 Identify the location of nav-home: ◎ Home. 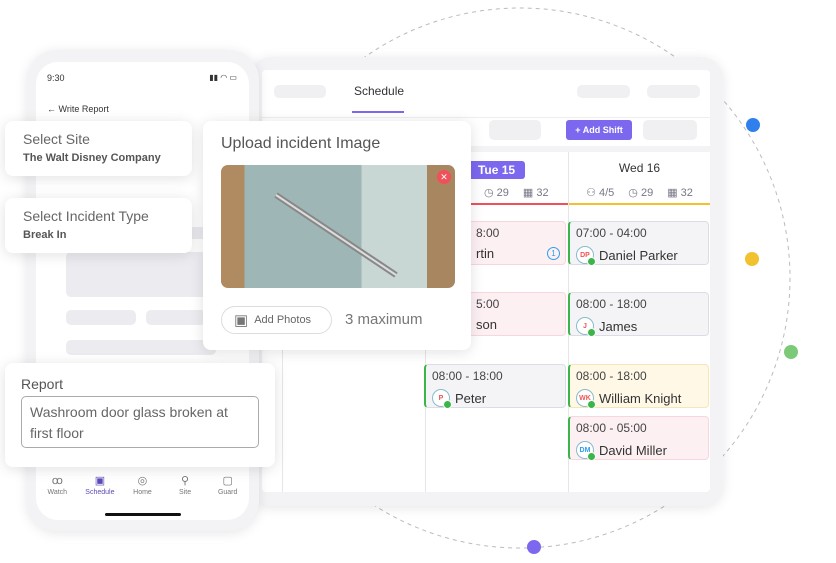
(142, 485).